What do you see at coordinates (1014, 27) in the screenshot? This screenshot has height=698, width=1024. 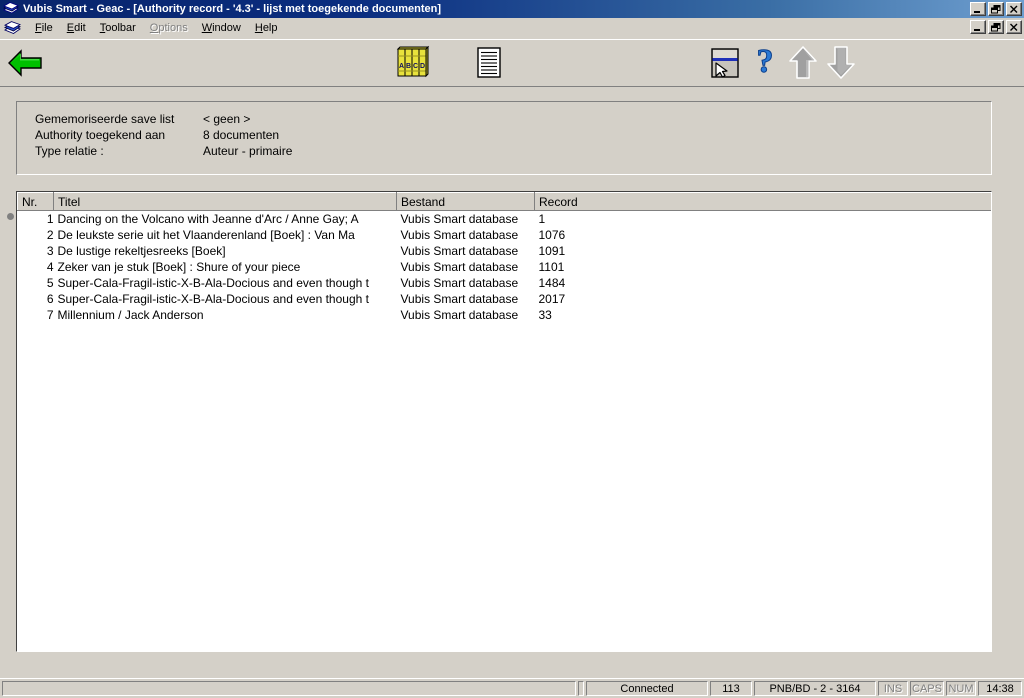 I see `mdi-close-button` at bounding box center [1014, 27].